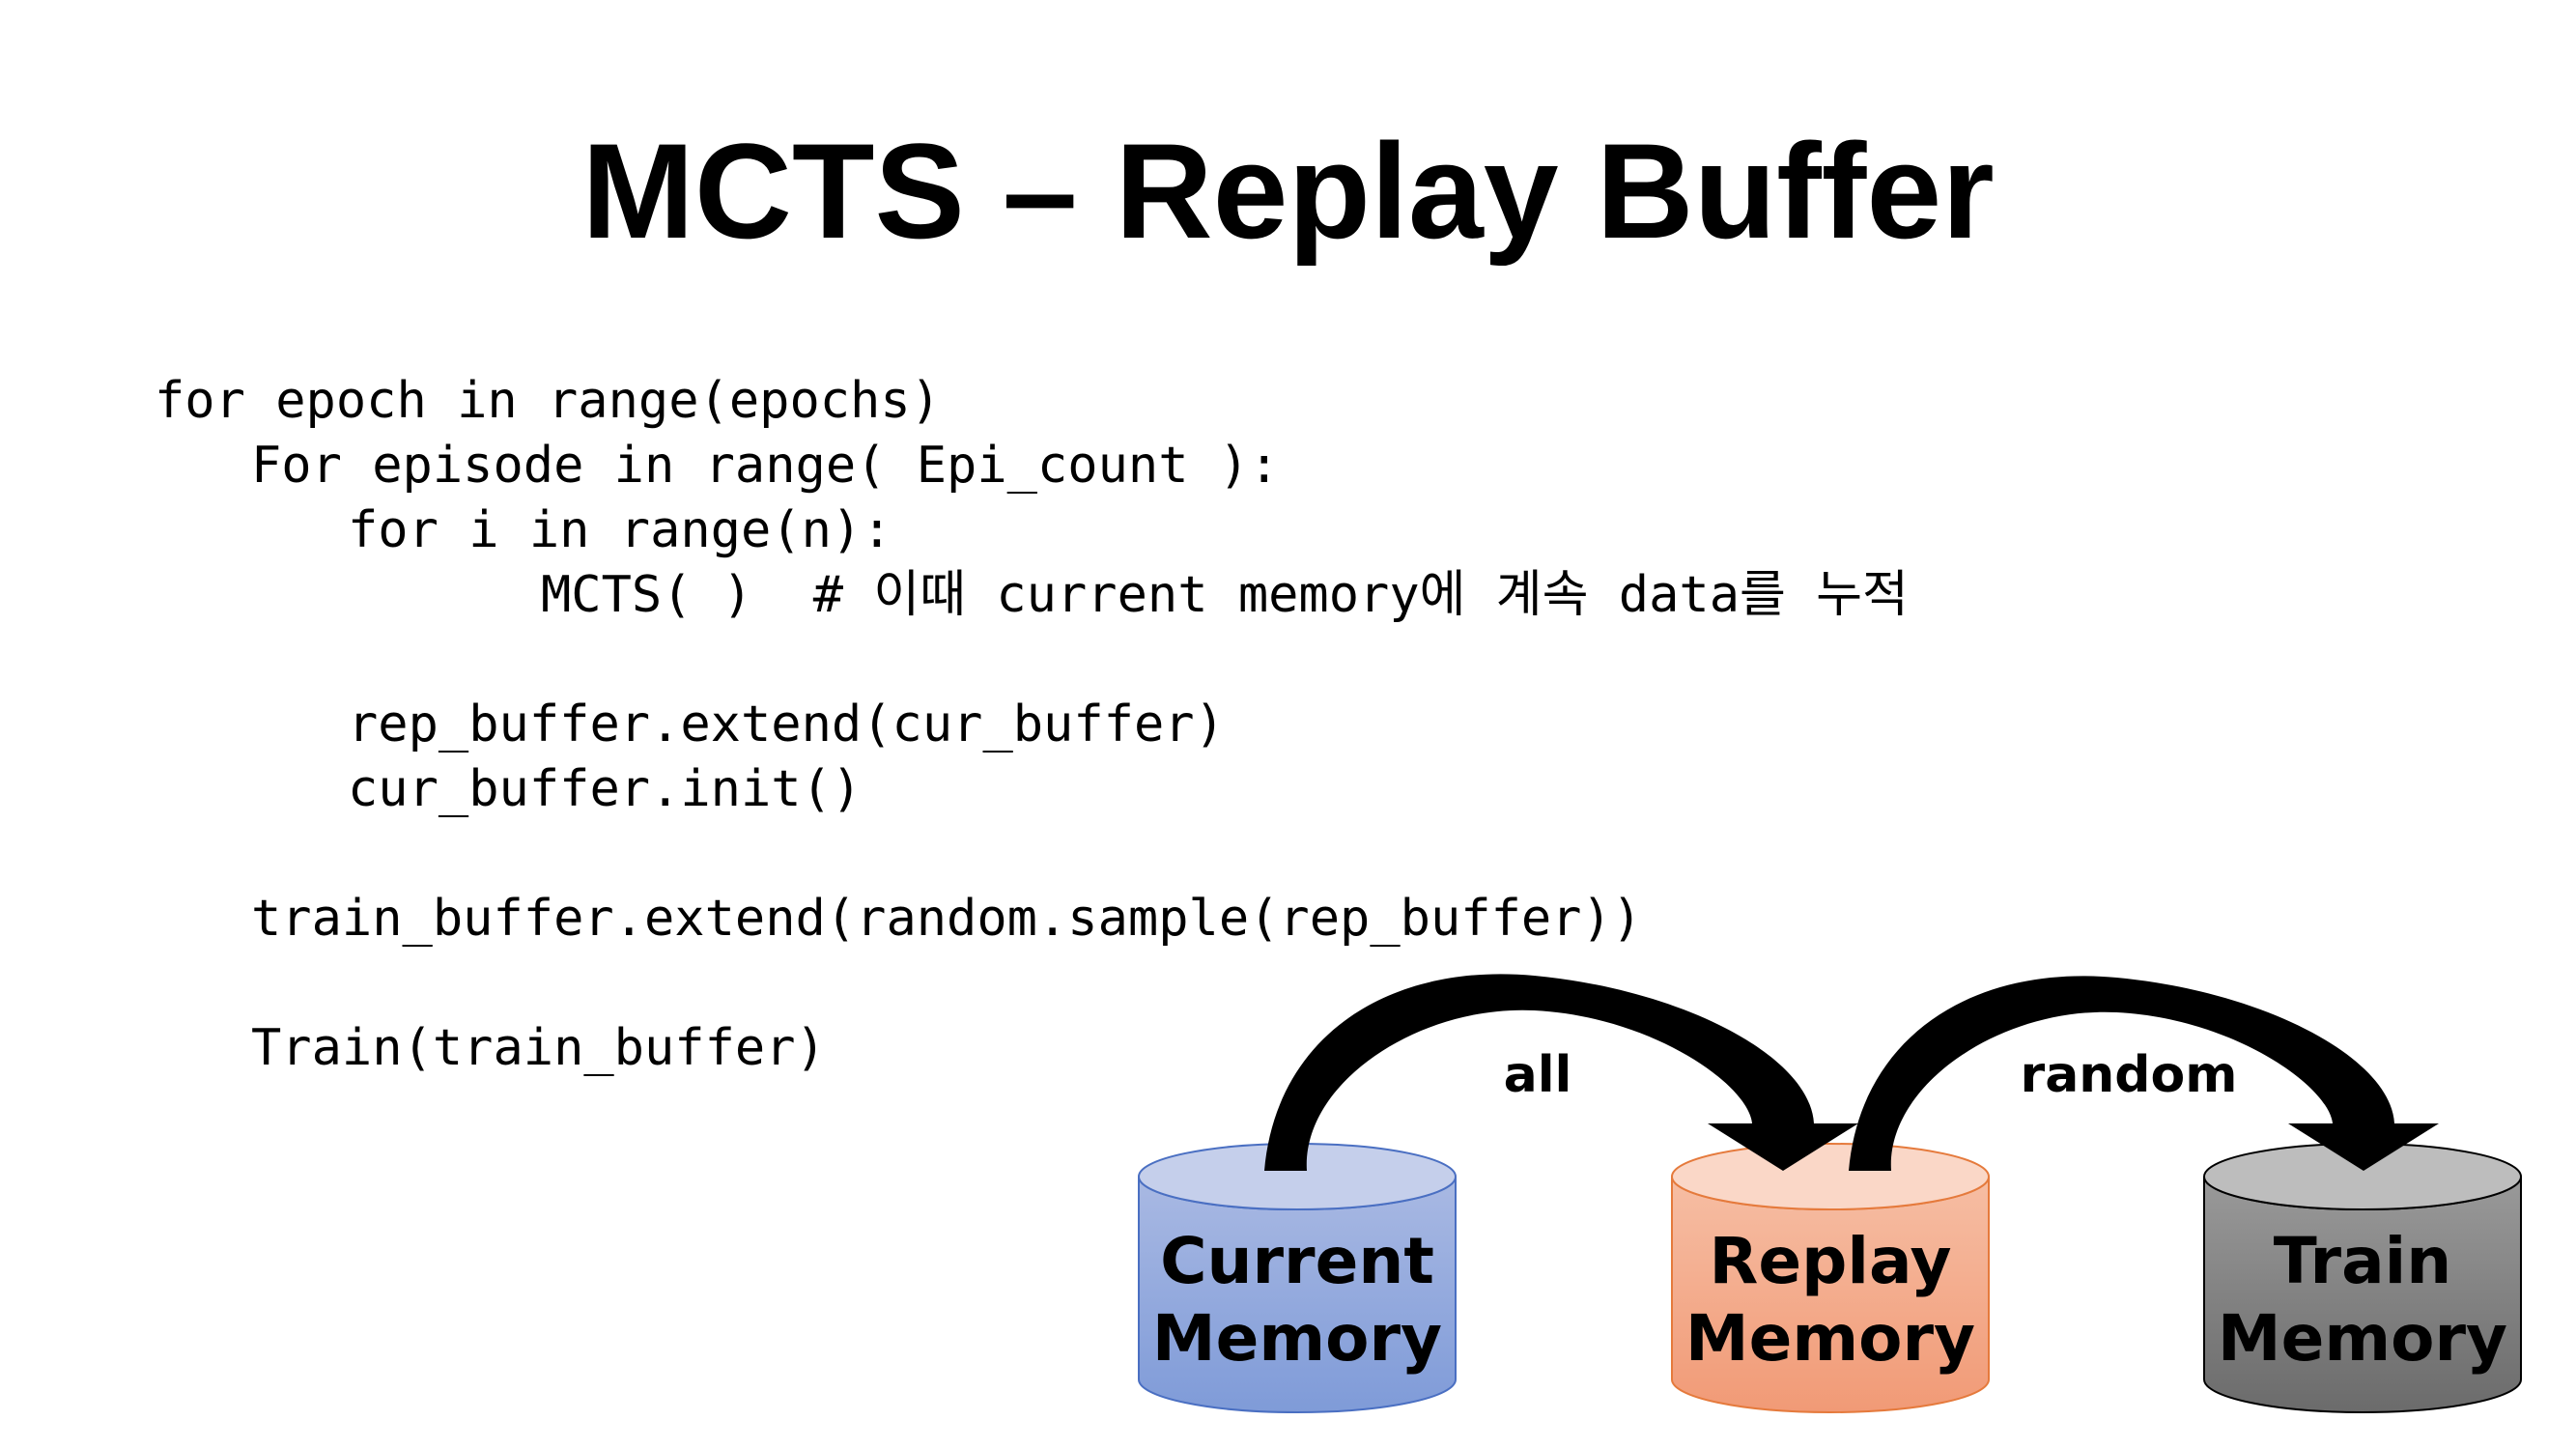  Describe the element at coordinates (2129, 1075) in the screenshot. I see `flow-arrow-label: random` at that location.